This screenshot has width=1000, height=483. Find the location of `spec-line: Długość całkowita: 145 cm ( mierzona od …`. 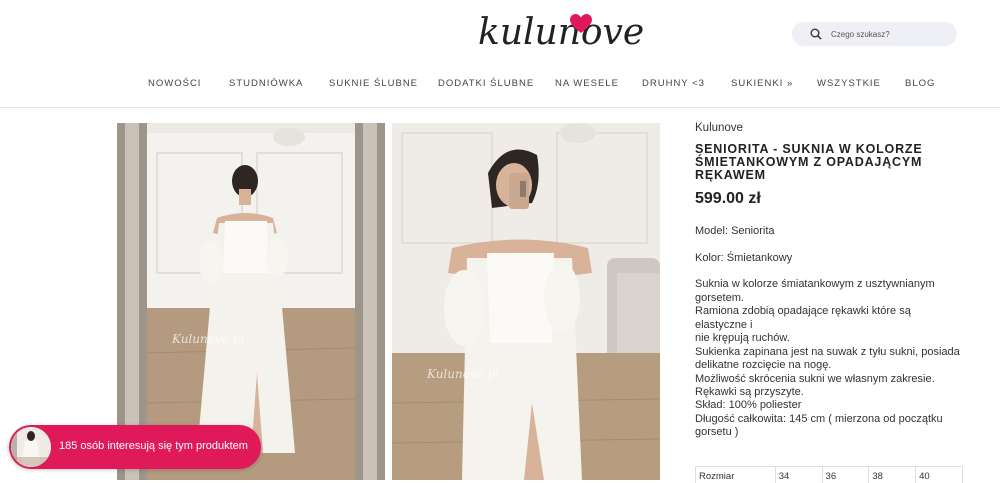

spec-line: Długość całkowita: 145 cm ( mierzona od … is located at coordinates (819, 418).